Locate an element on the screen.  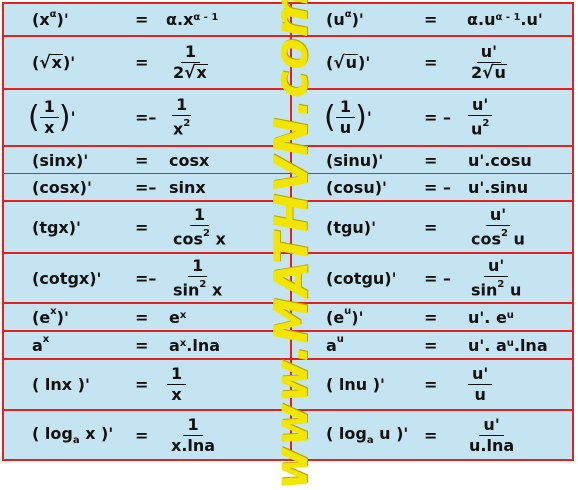
formula-cos-u: (cosu)' = – u'.sinu is located at coordinates (427, 187).